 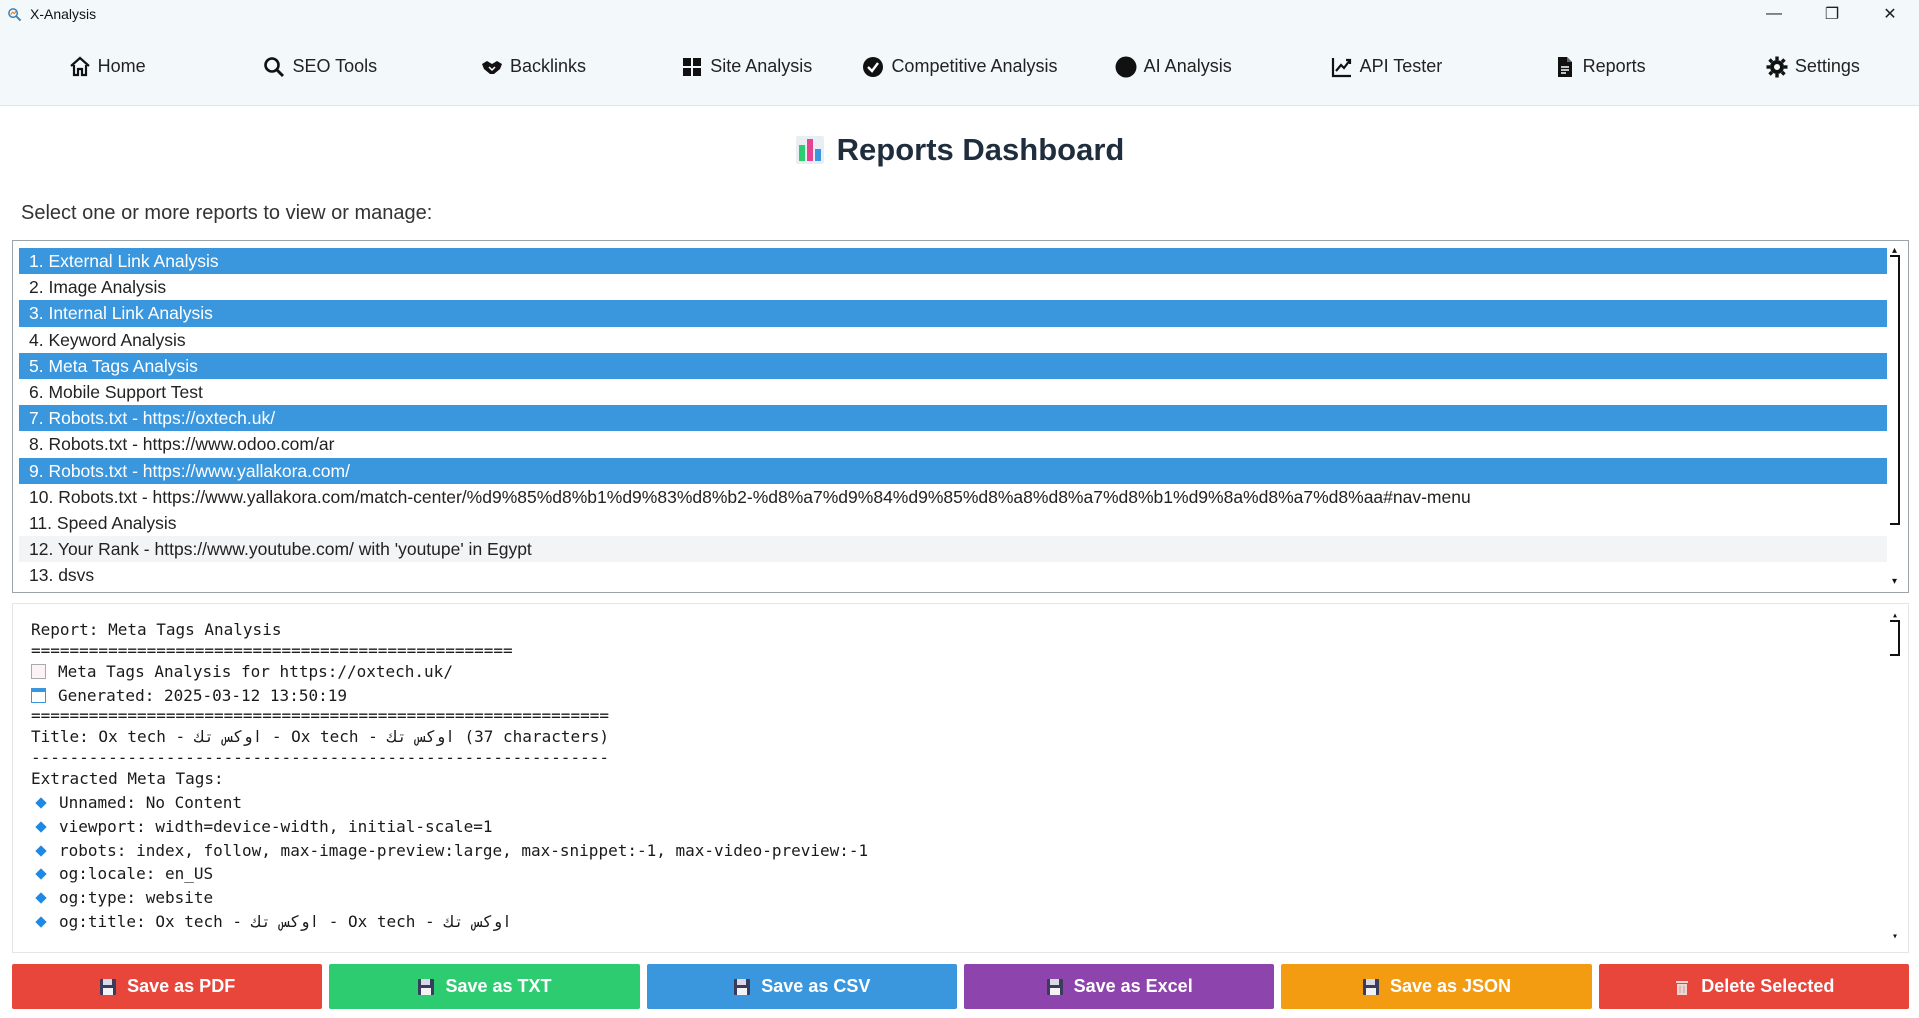 I want to click on handshake-icon, so click(x=492, y=67).